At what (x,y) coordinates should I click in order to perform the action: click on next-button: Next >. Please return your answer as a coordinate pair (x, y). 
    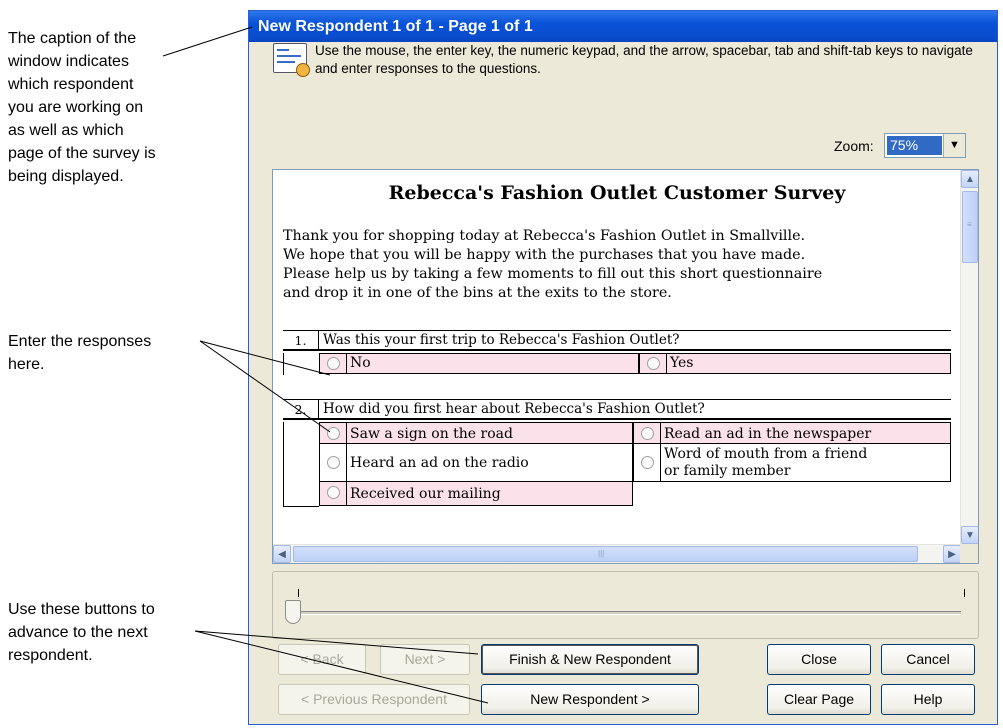
    Looking at the image, I should click on (425, 659).